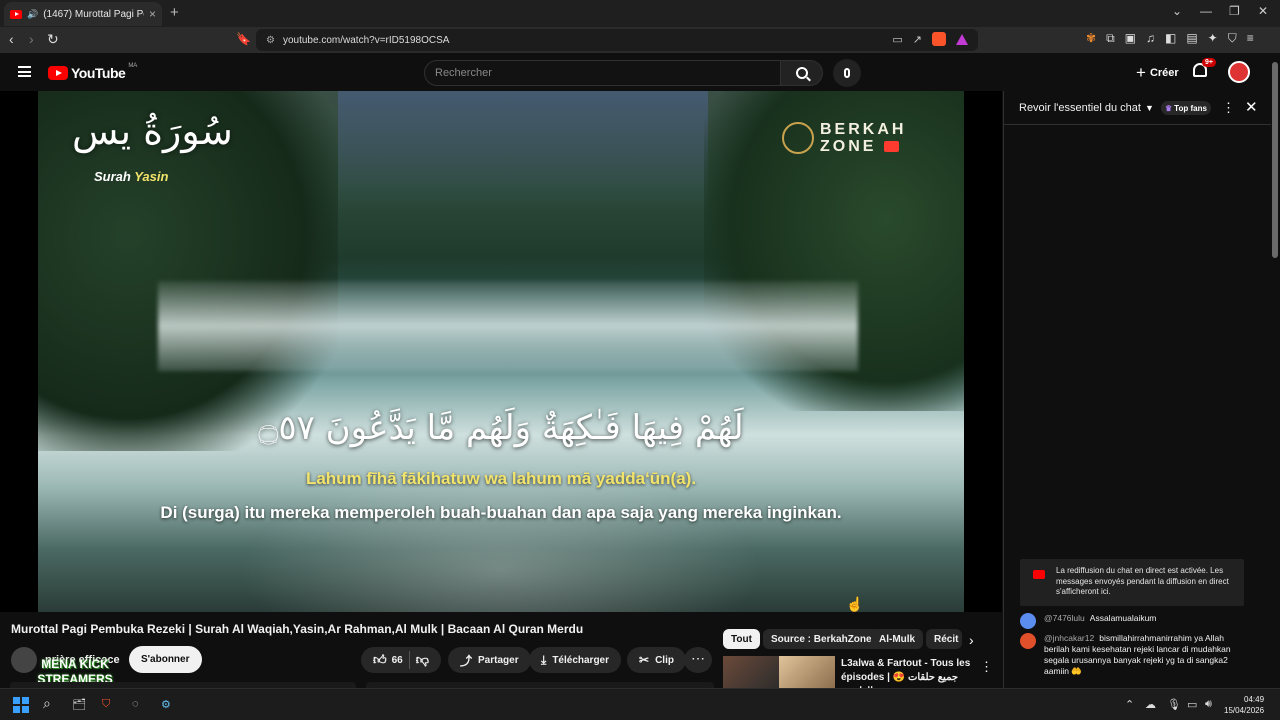 Image resolution: width=1280 pixels, height=720 pixels. What do you see at coordinates (79, 704) in the screenshot?
I see `taskbar-app-icon: 🗂` at bounding box center [79, 704].